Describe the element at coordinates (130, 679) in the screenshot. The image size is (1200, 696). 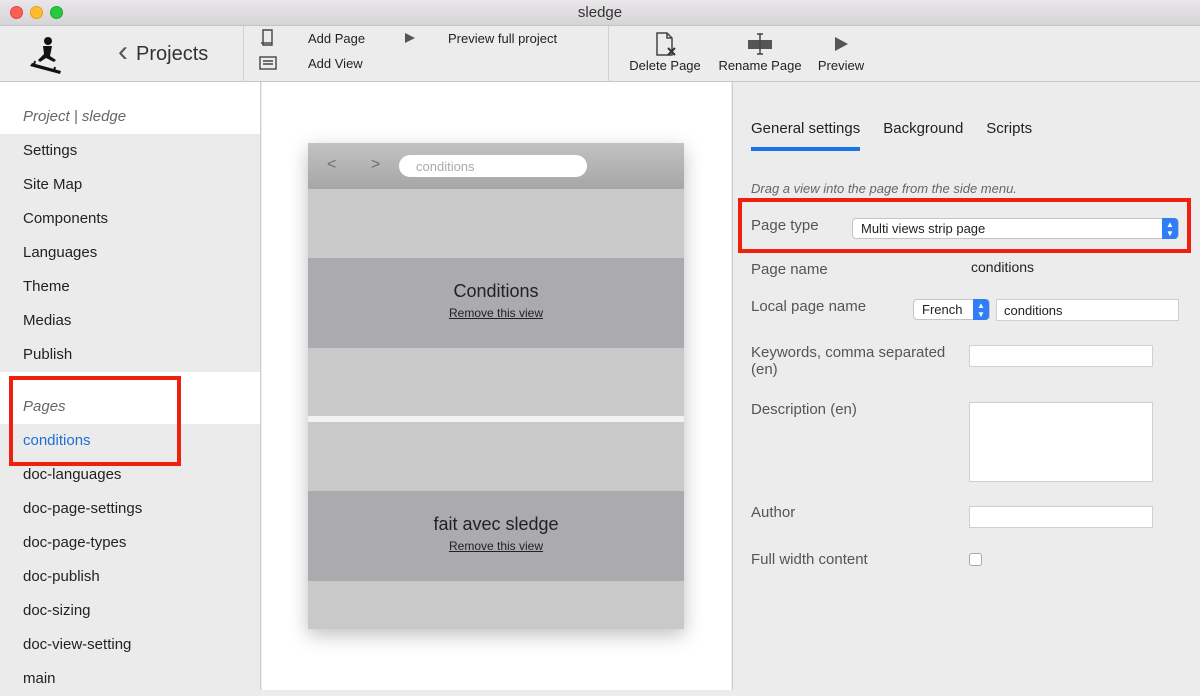
I see `sidebar-page-main: main` at that location.